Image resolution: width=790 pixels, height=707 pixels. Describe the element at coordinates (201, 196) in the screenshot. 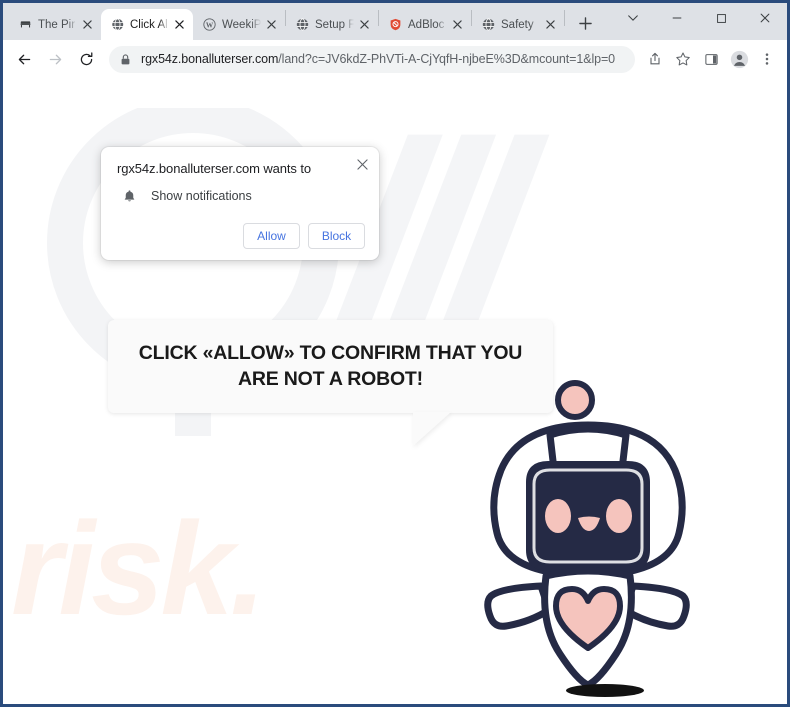

I see `permission-label: Show notifications` at that location.